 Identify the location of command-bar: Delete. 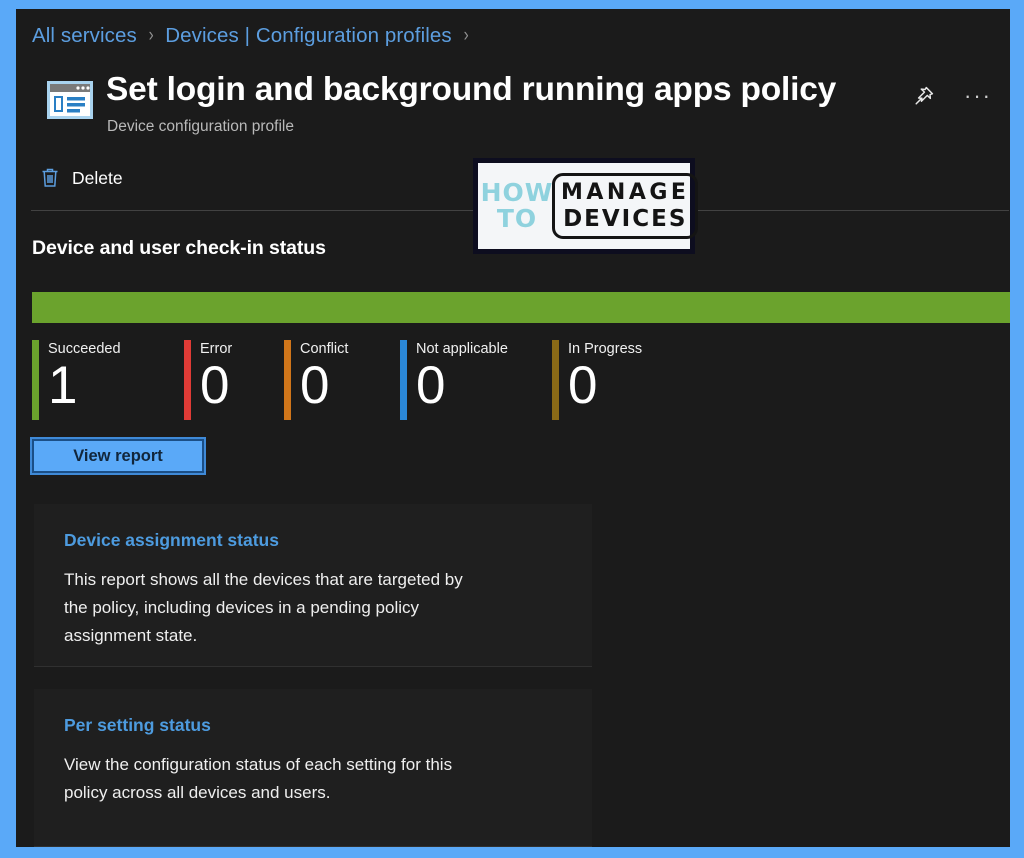
(81, 178).